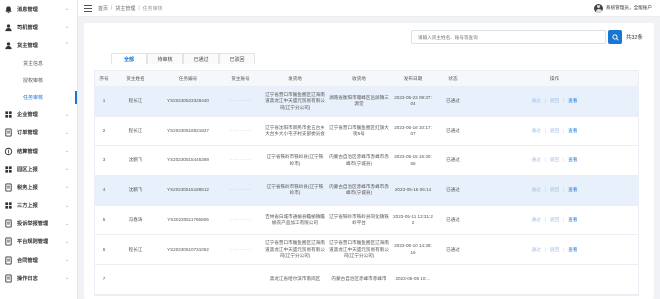  I want to click on sidebar-item-order: 订单管理 ⌄, so click(38, 133).